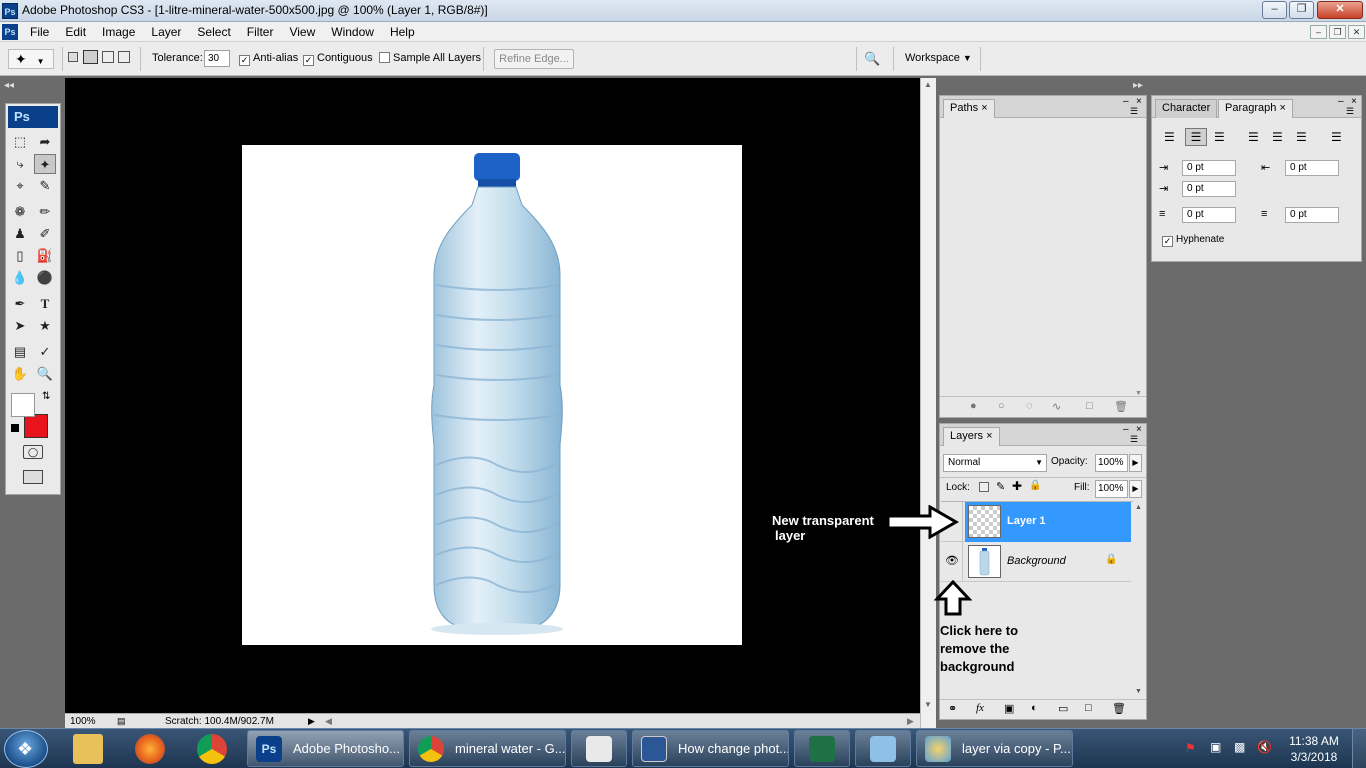  Describe the element at coordinates (1119, 708) in the screenshot. I see `delete-layer-icon: 🗑` at that location.